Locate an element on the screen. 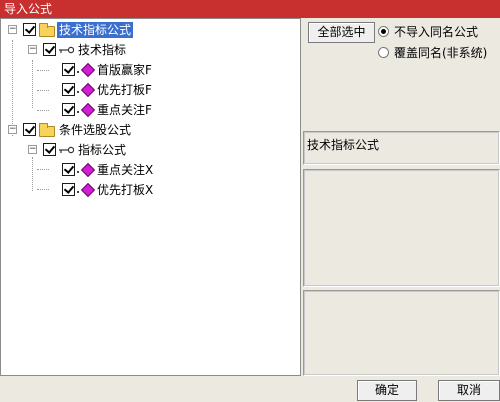 This screenshot has height=402, width=500. item-label: 重点关注F is located at coordinates (124, 110).